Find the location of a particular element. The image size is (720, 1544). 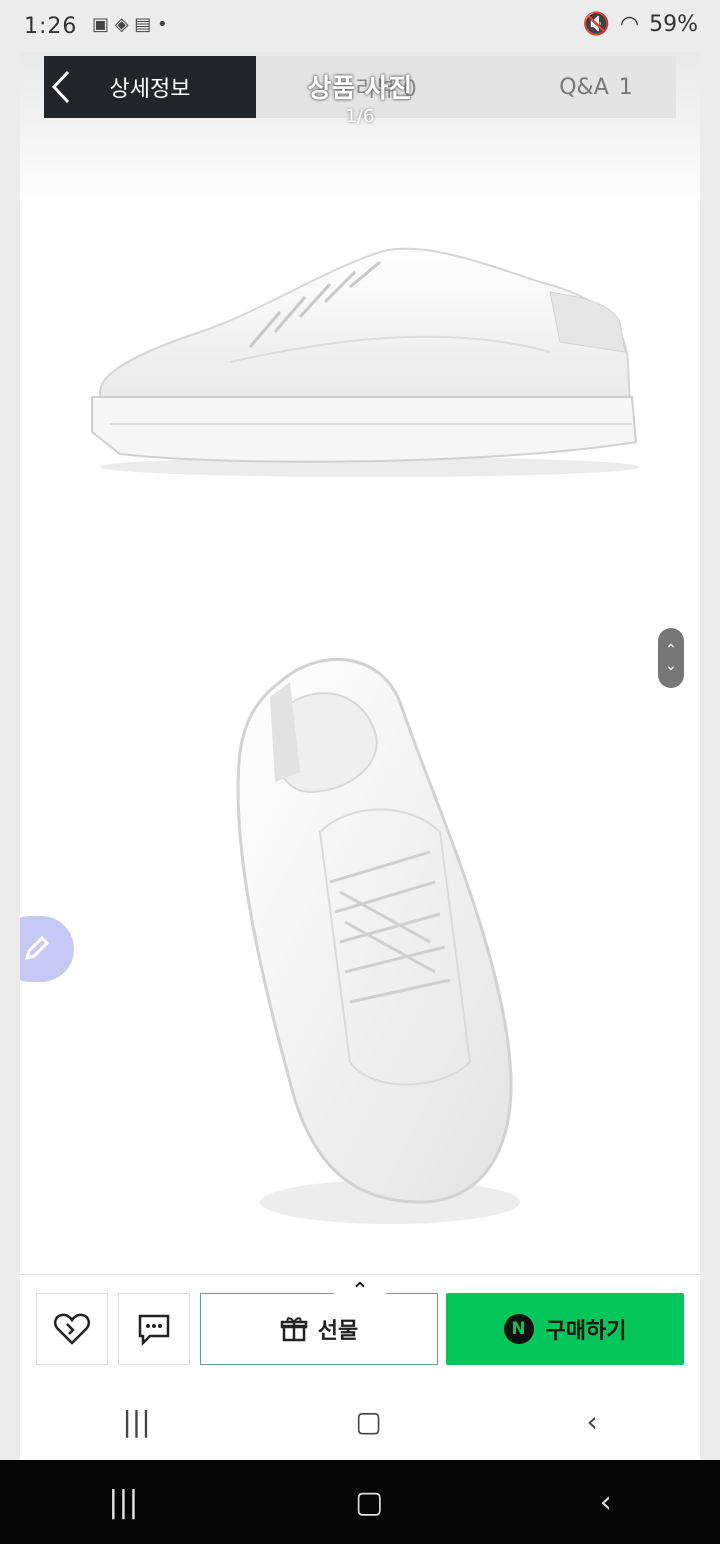

chevron-up-icon: ⌃ is located at coordinates (360, 1291).